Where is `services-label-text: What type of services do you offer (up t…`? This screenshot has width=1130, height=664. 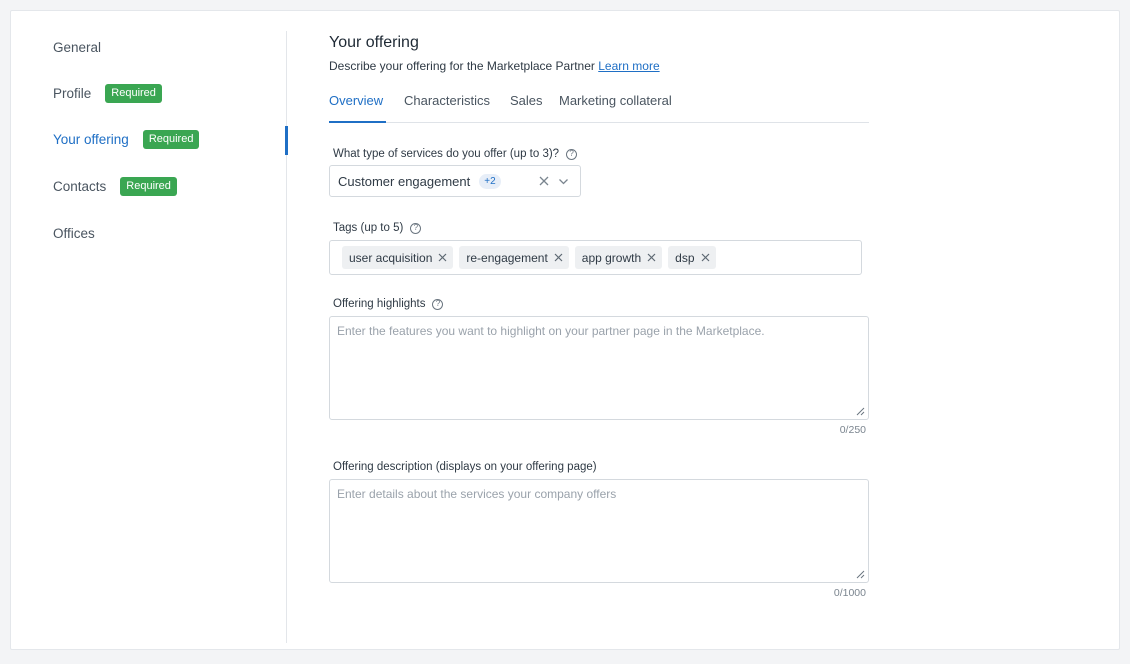
services-label-text: What type of services do you offer (up t… is located at coordinates (446, 154).